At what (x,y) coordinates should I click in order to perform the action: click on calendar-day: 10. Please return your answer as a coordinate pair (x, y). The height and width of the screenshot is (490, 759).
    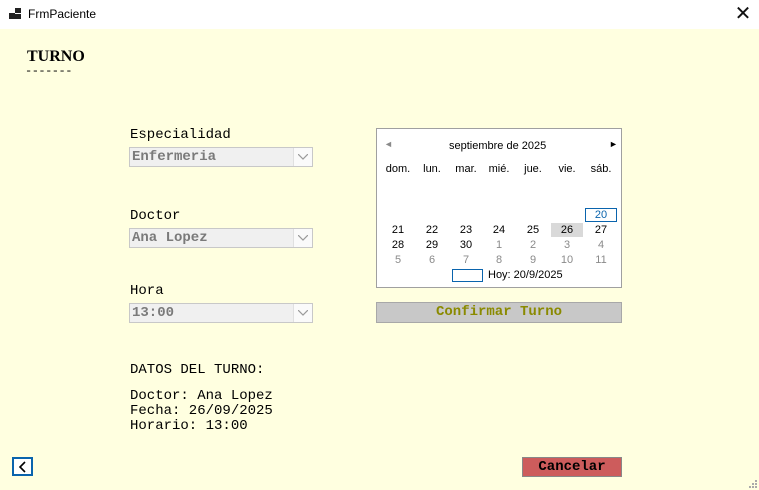
    Looking at the image, I should click on (567, 260).